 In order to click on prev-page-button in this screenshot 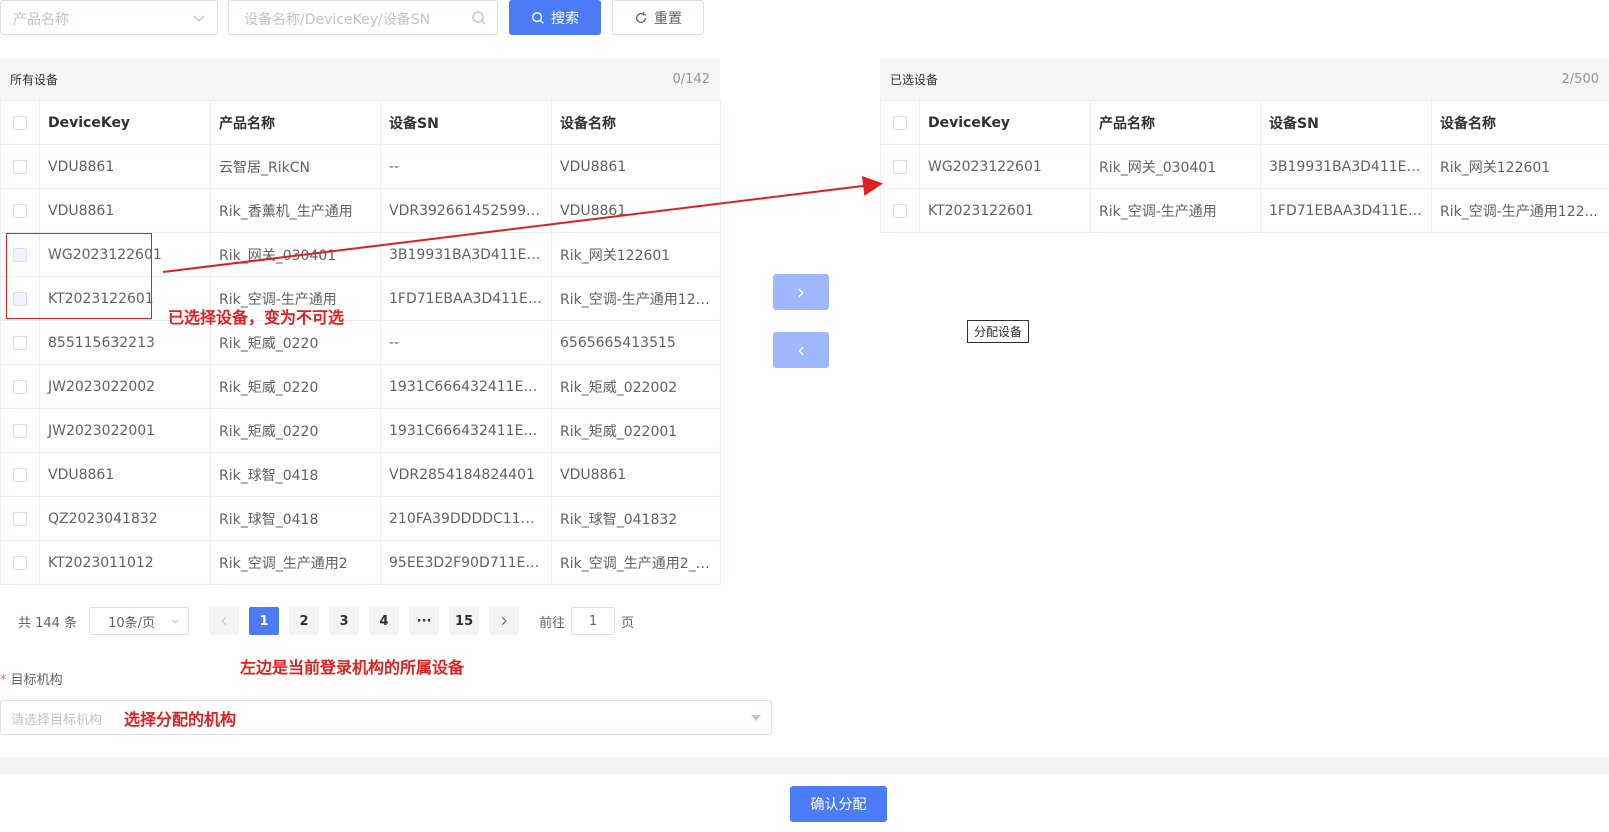, I will do `click(224, 621)`.